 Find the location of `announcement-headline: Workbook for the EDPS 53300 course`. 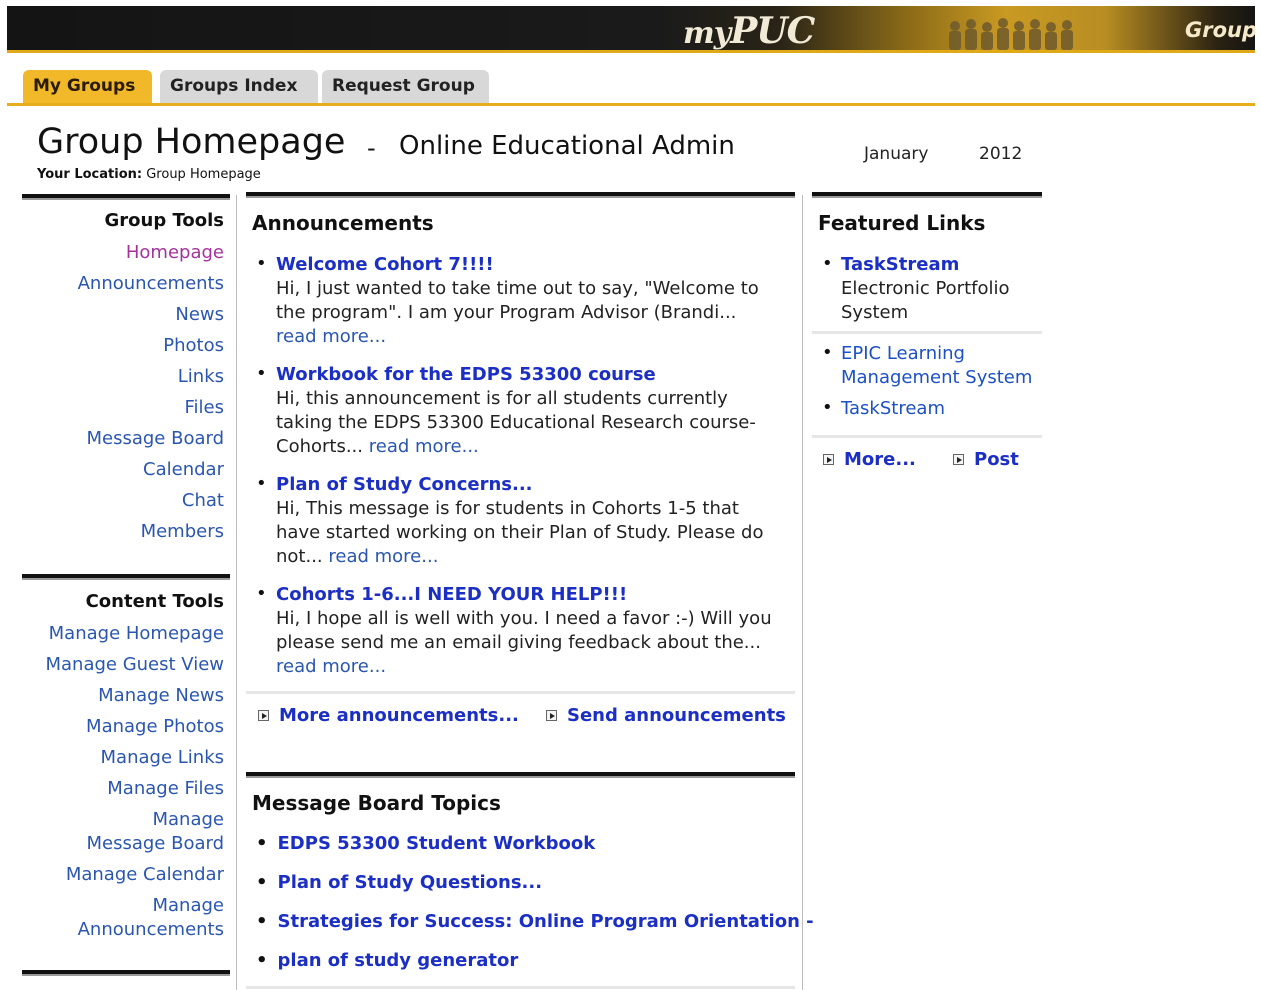

announcement-headline: Workbook for the EDPS 53300 course is located at coordinates (536, 375).